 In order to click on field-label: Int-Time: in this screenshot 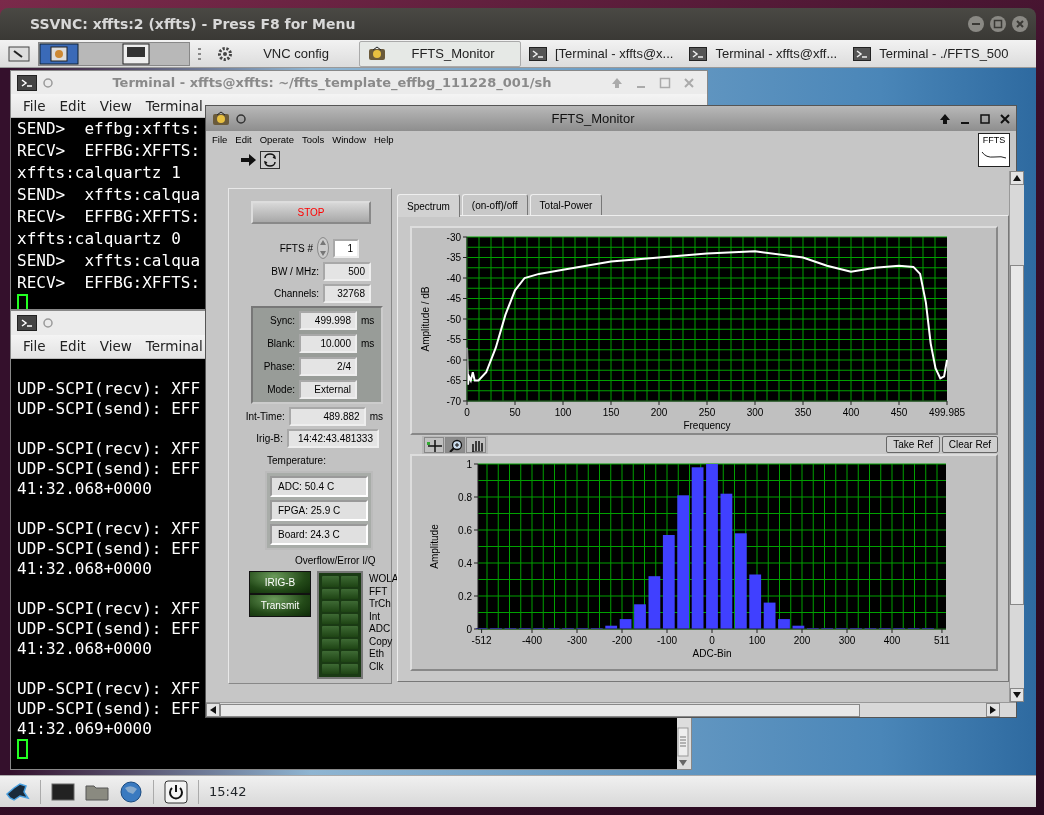, I will do `click(264, 417)`.